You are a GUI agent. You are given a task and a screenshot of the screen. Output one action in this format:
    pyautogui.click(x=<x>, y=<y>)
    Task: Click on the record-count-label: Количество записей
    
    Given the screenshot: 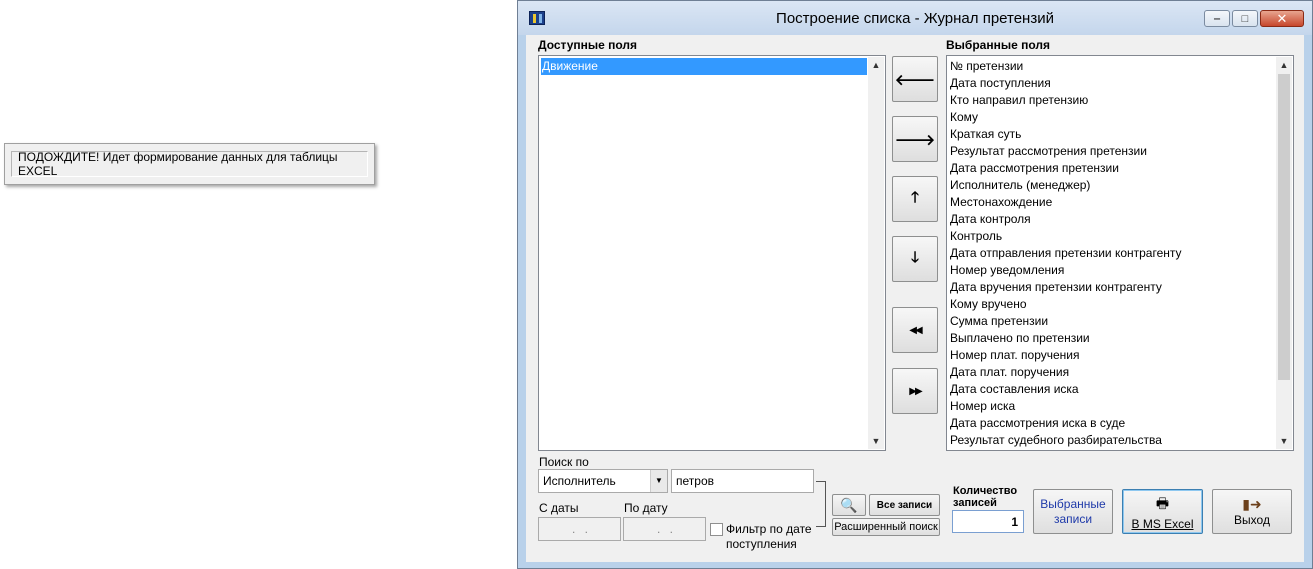 What is the action you would take?
    pyautogui.click(x=985, y=497)
    